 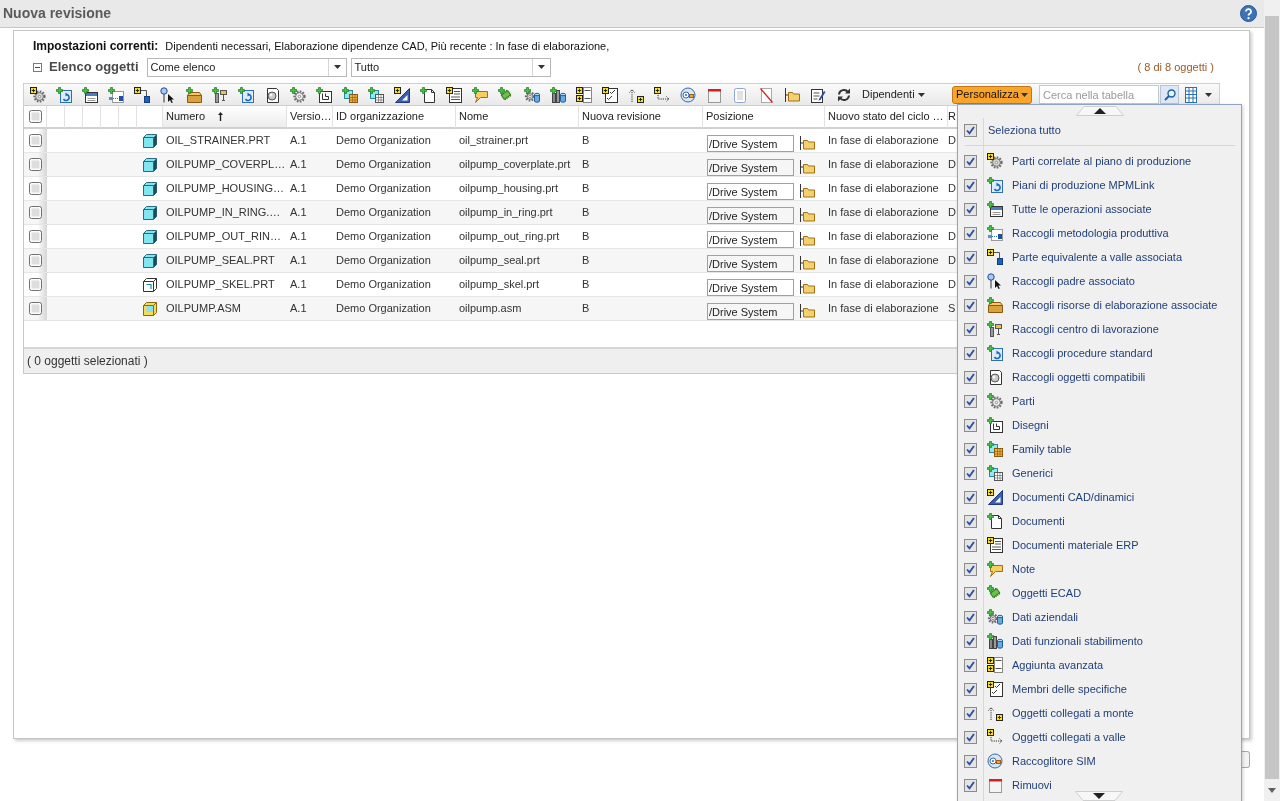 I want to click on refresh-icon, so click(x=844, y=94).